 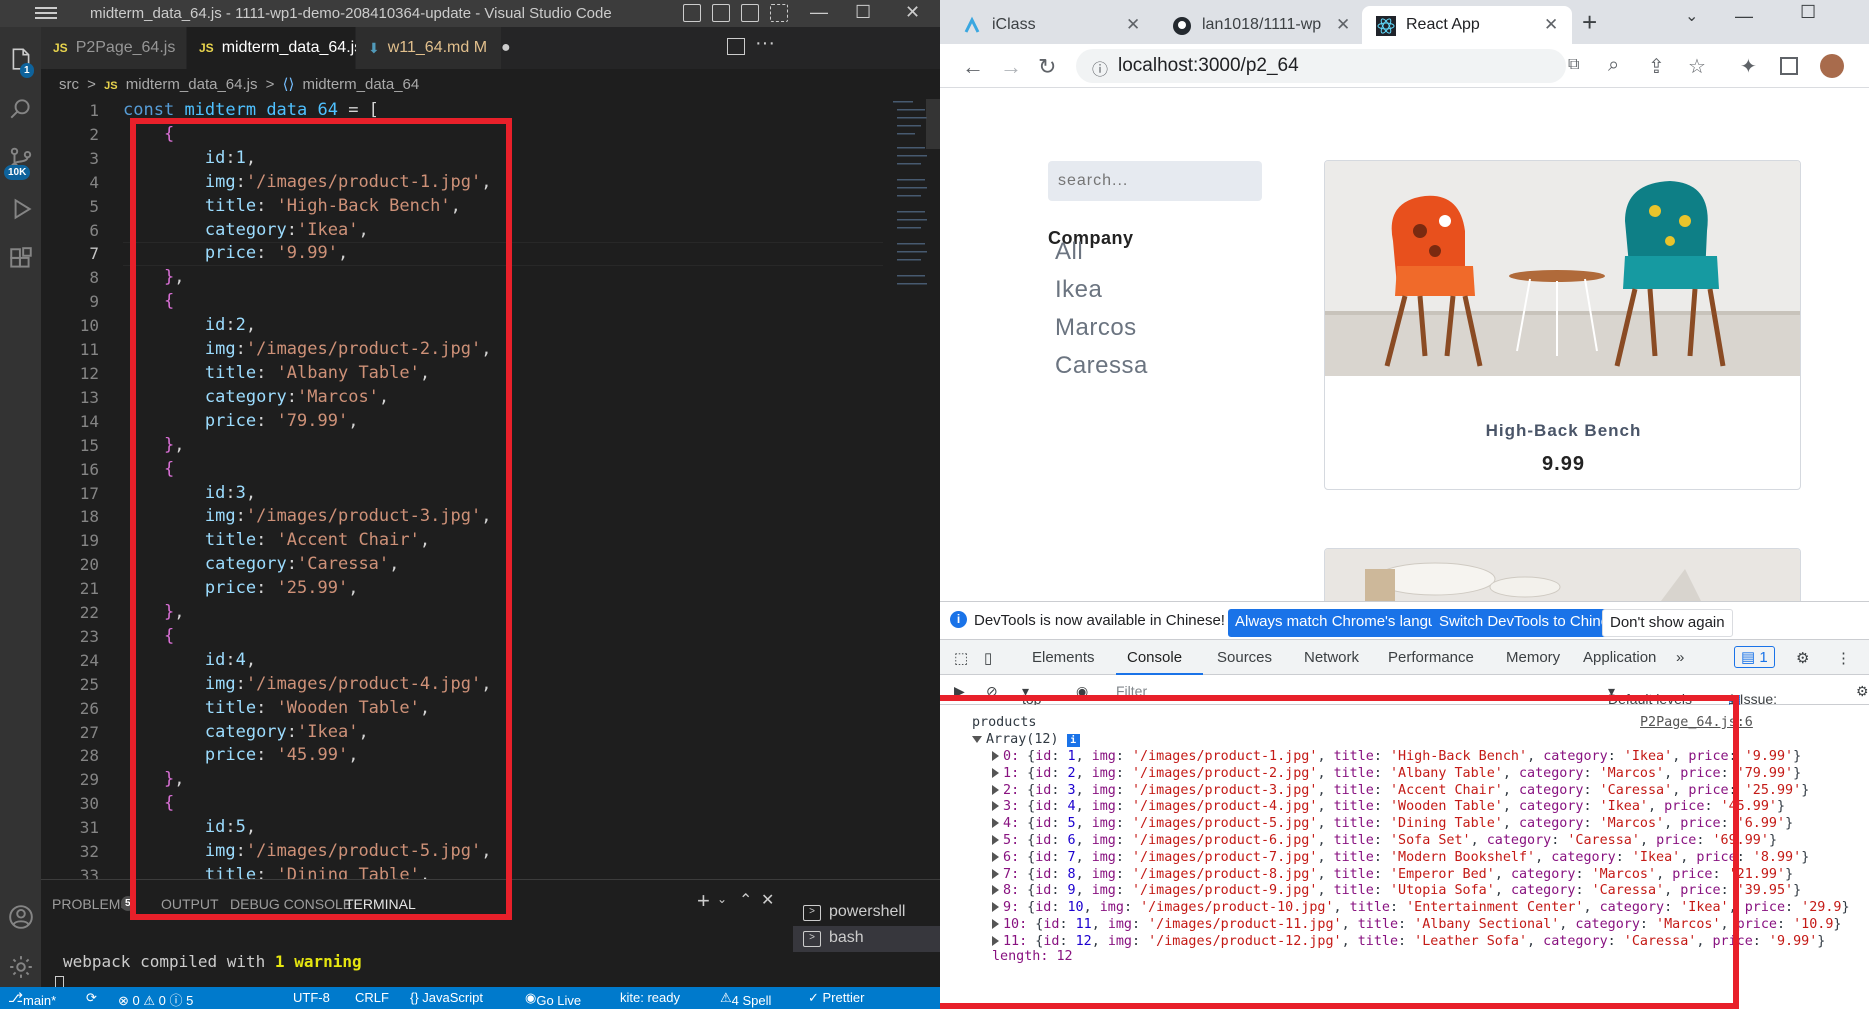 What do you see at coordinates (69, 84) in the screenshot?
I see `breadcrumb-folder: src` at bounding box center [69, 84].